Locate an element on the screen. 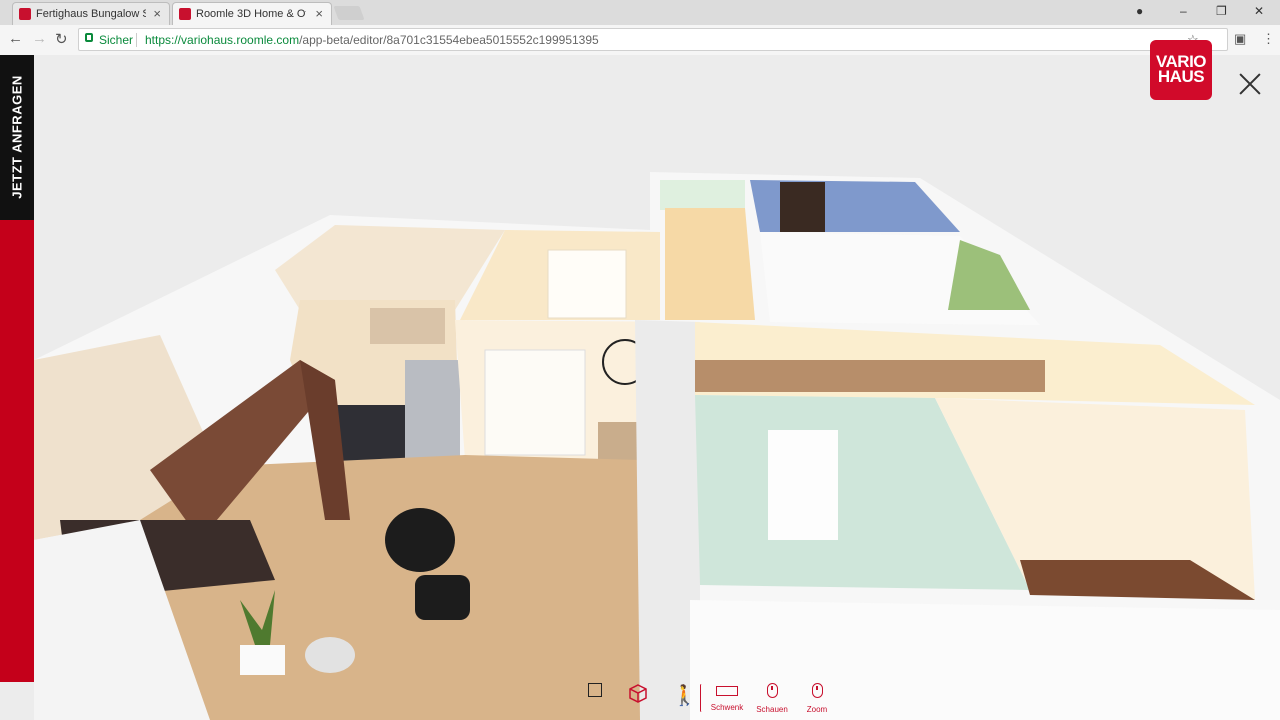  upper-cabinet is located at coordinates (407, 326).